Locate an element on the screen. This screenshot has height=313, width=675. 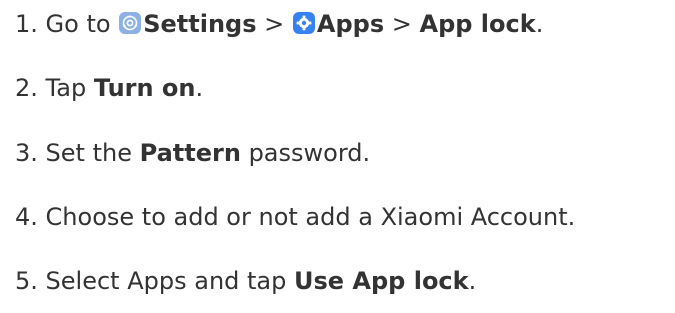
step-text: Go to is located at coordinates (78, 24).